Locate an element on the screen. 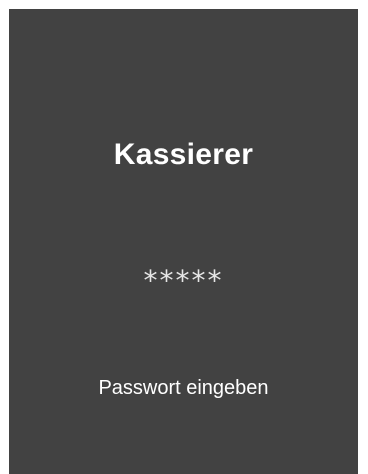  password-hint: Passwort eingeben is located at coordinates (183, 388).